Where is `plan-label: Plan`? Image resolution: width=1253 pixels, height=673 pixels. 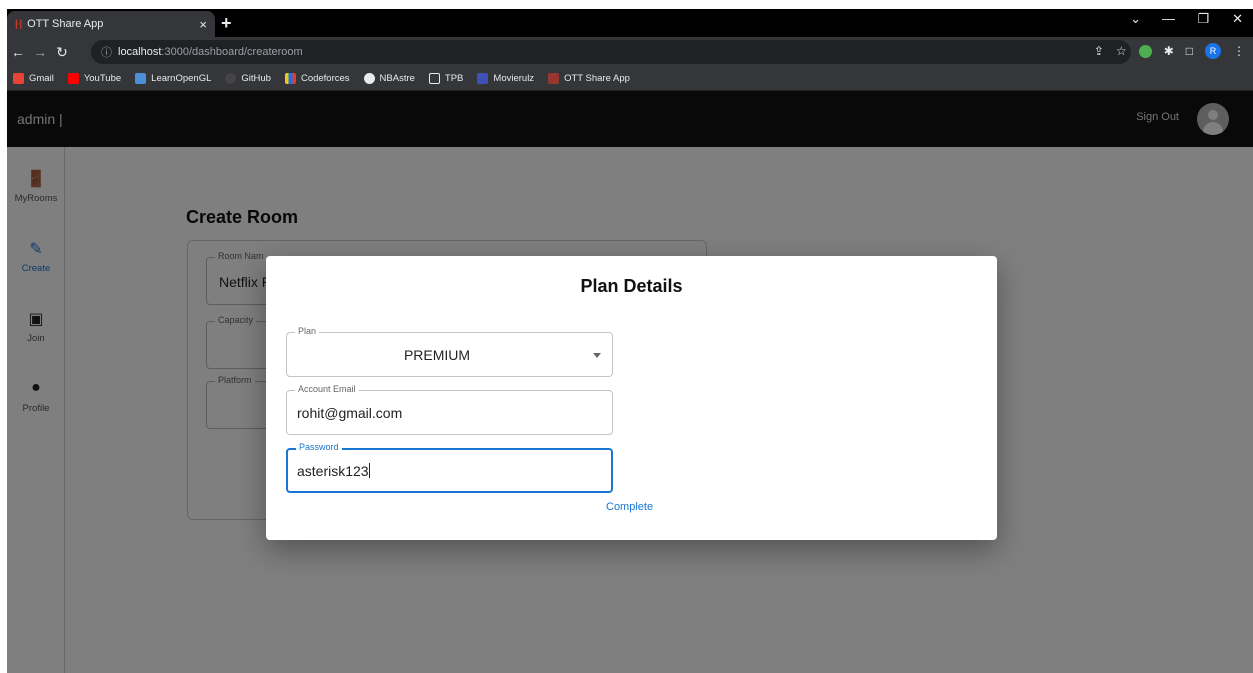
plan-label: Plan is located at coordinates (307, 331).